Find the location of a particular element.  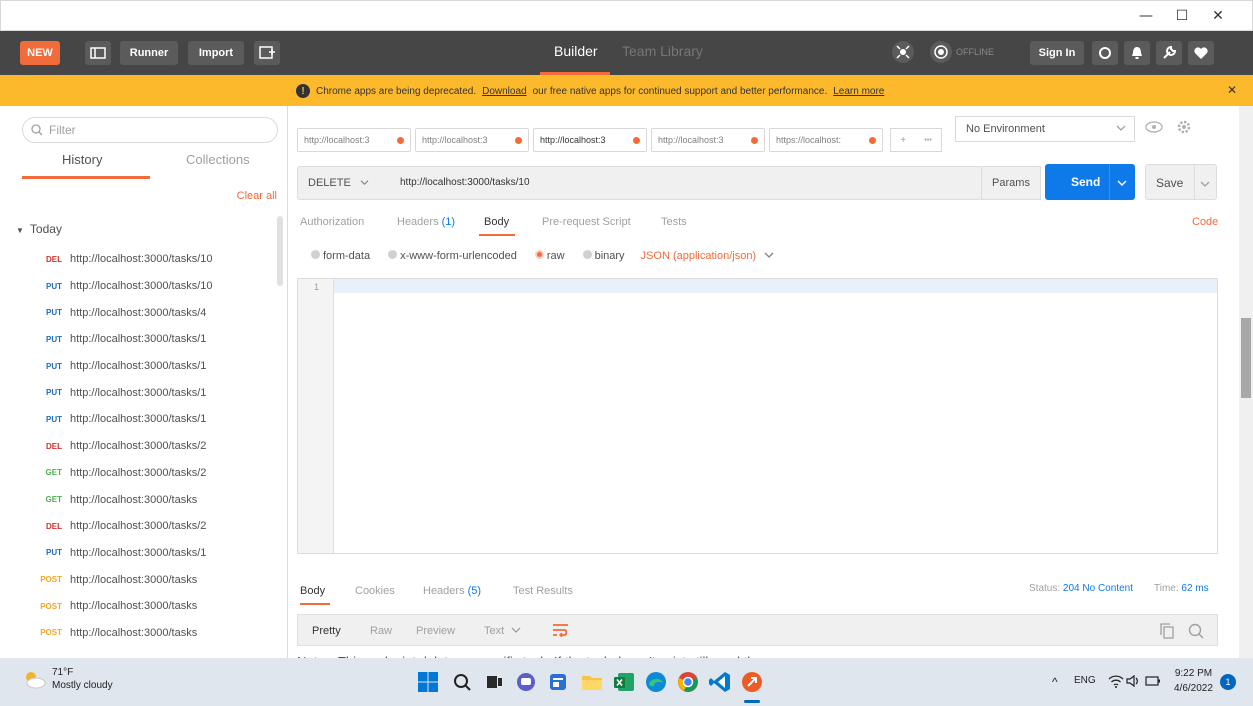

tab-body: Body is located at coordinates (496, 222).